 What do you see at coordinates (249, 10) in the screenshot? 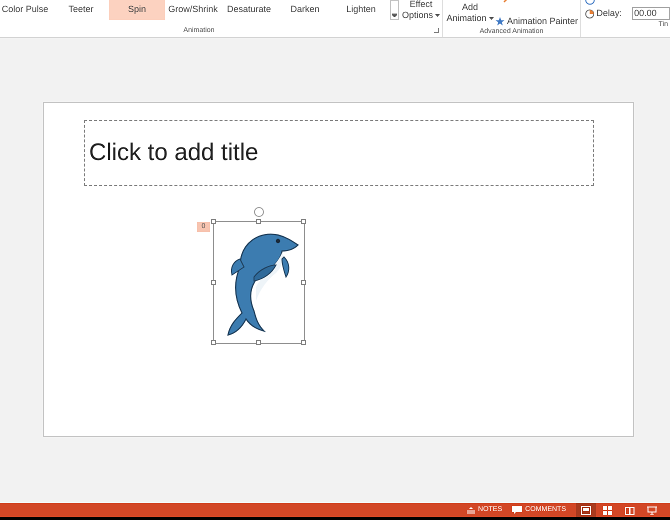
I see `animation-gallery-item: Desaturate` at bounding box center [249, 10].